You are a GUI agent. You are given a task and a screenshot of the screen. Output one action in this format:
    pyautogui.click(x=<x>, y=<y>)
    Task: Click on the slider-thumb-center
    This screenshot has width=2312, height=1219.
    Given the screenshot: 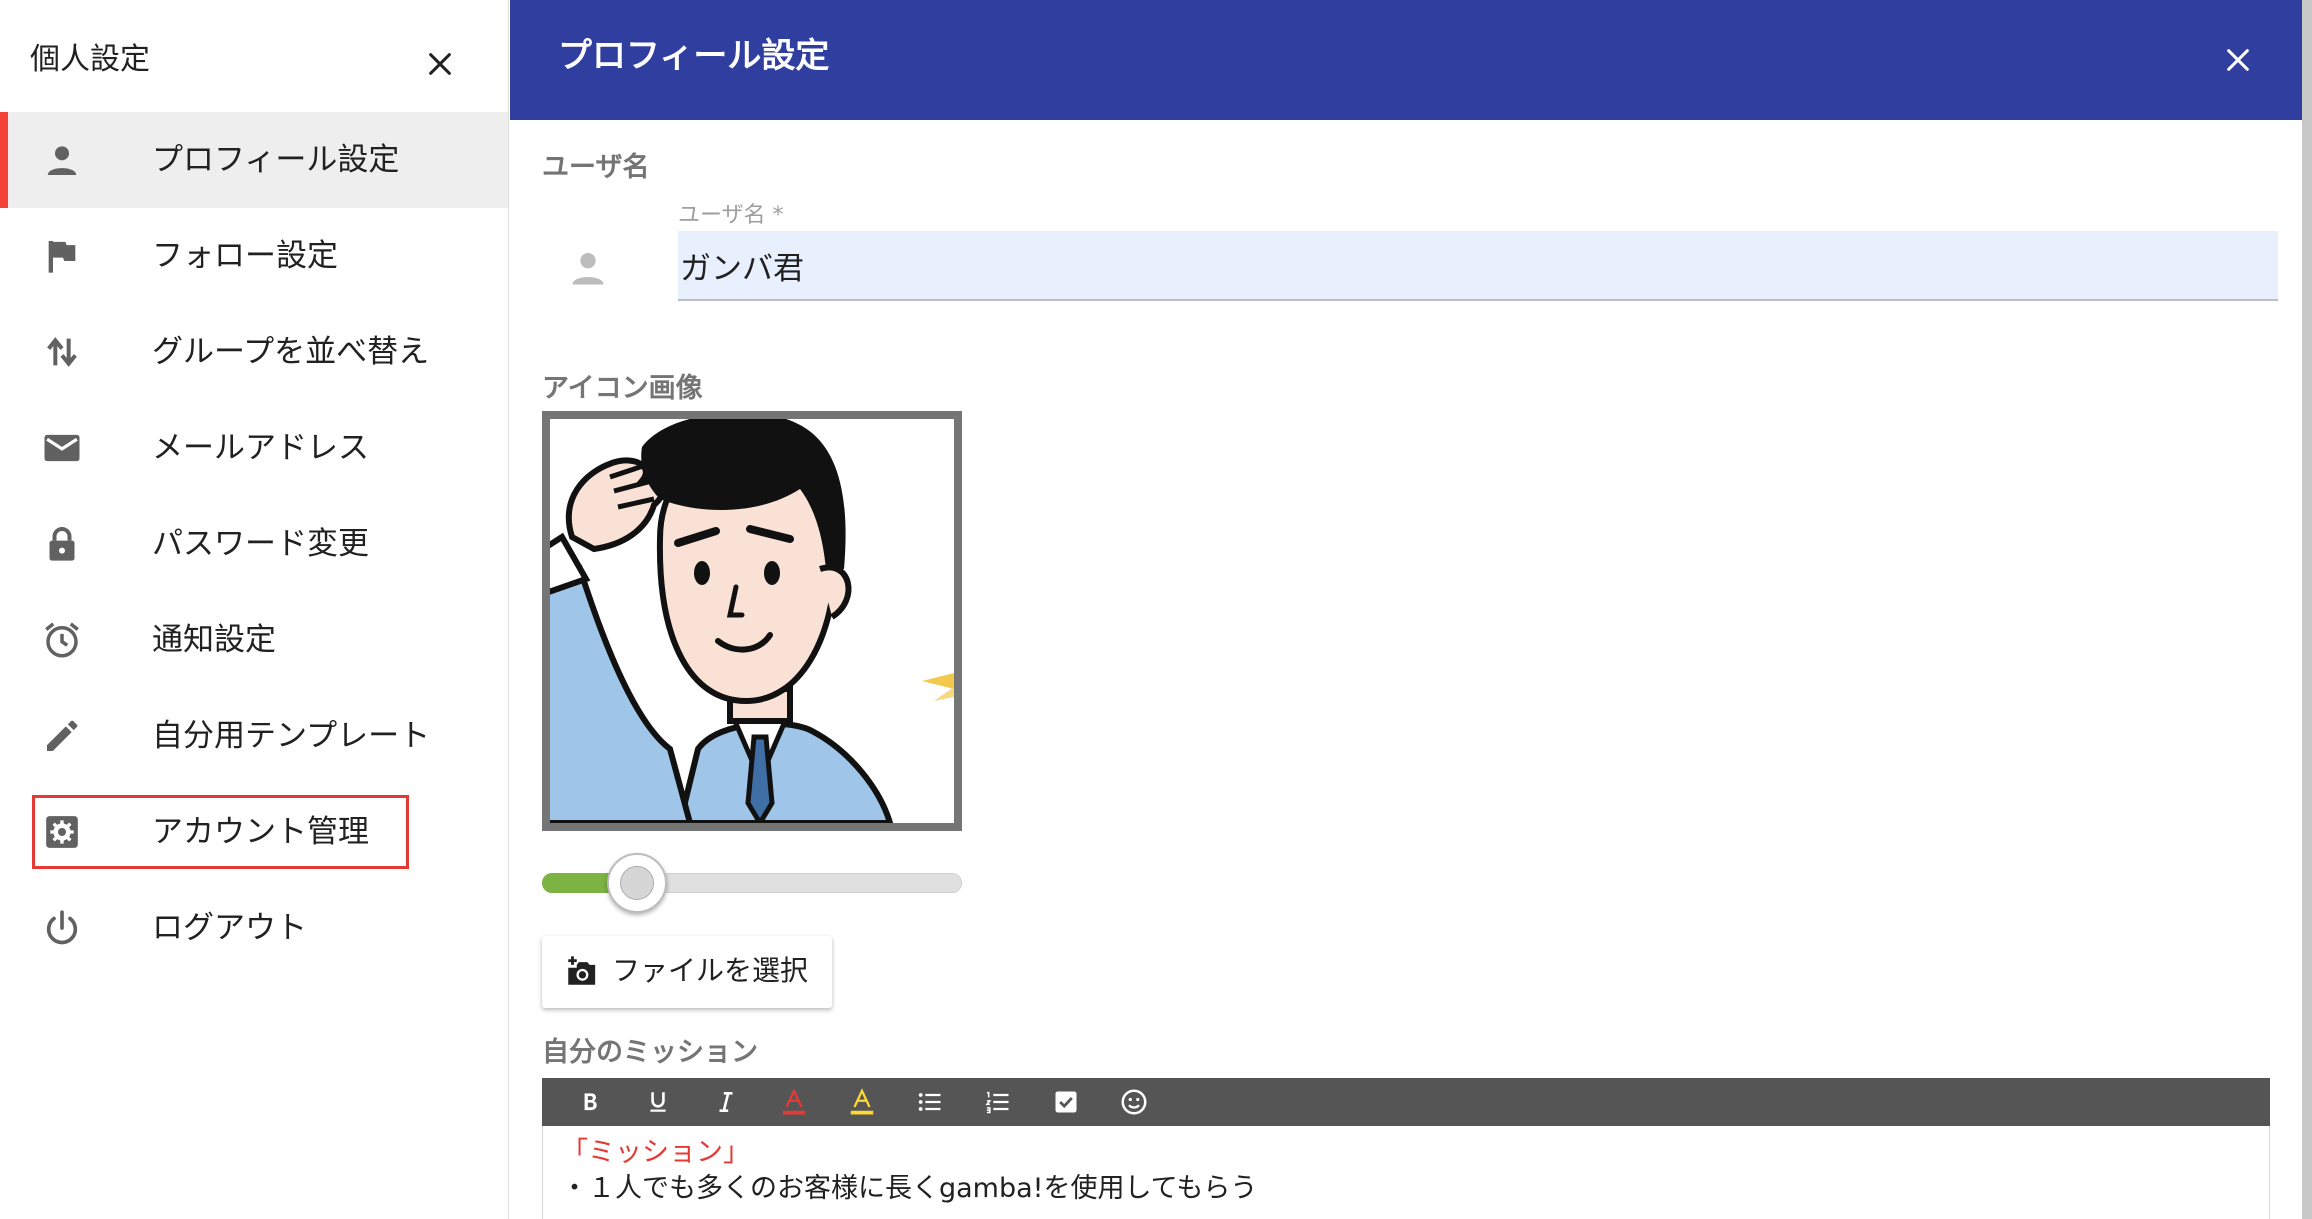 What is the action you would take?
    pyautogui.click(x=636, y=883)
    